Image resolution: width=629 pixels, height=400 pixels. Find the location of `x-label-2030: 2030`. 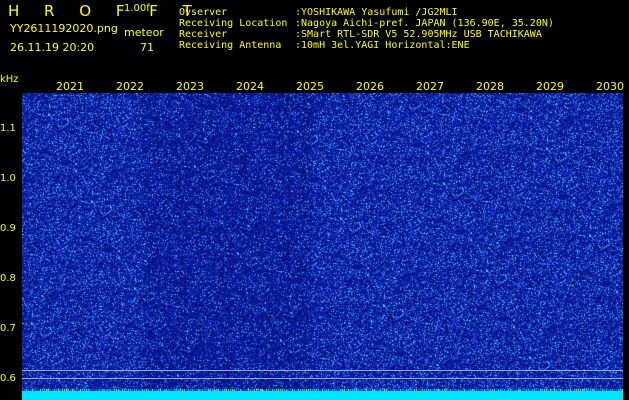

x-label-2030: 2030 is located at coordinates (610, 86).